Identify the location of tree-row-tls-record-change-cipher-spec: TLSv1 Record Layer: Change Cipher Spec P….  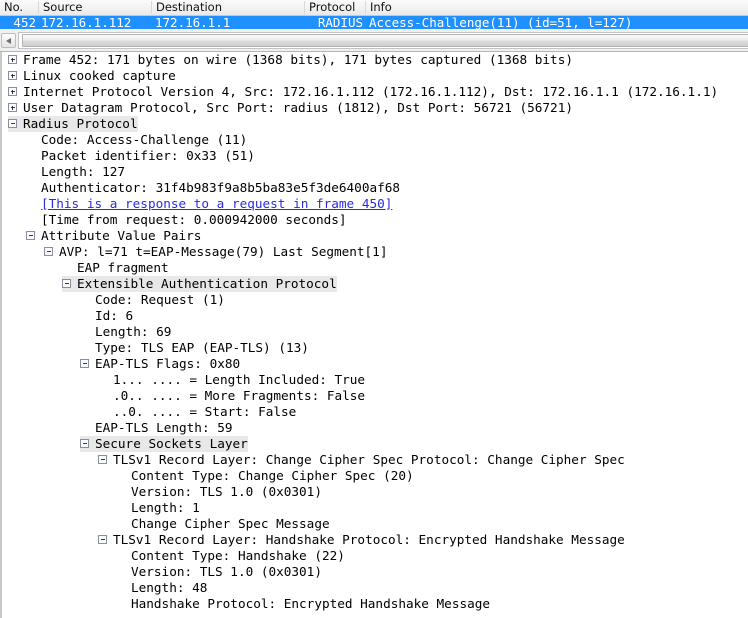
(375, 460).